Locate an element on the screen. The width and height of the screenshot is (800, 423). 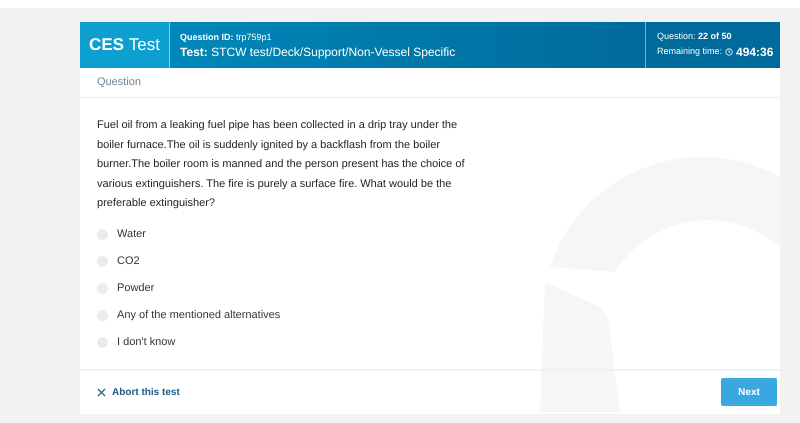
abort-link: Abort this test is located at coordinates (138, 392).